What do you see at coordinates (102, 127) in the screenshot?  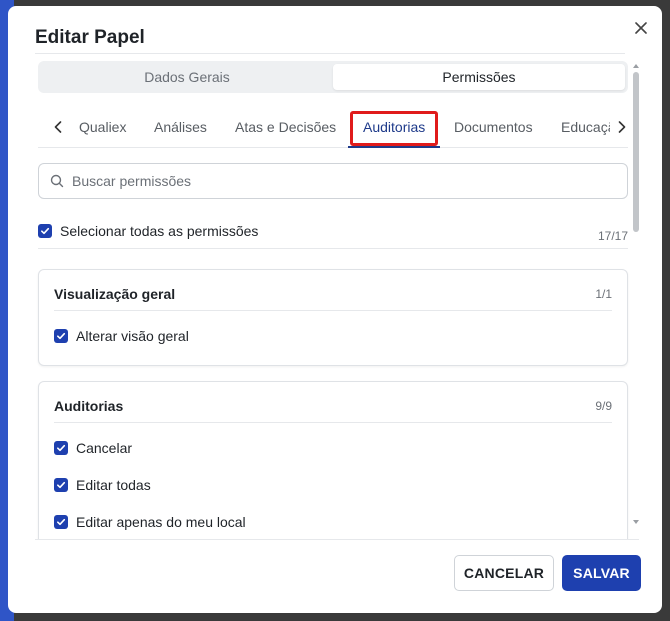 I see `tab-qualiex: Qualiex` at bounding box center [102, 127].